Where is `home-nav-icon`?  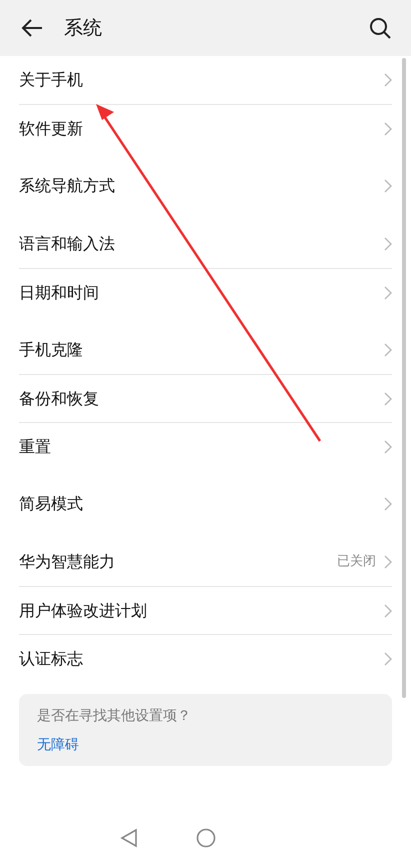
home-nav-icon is located at coordinates (206, 838).